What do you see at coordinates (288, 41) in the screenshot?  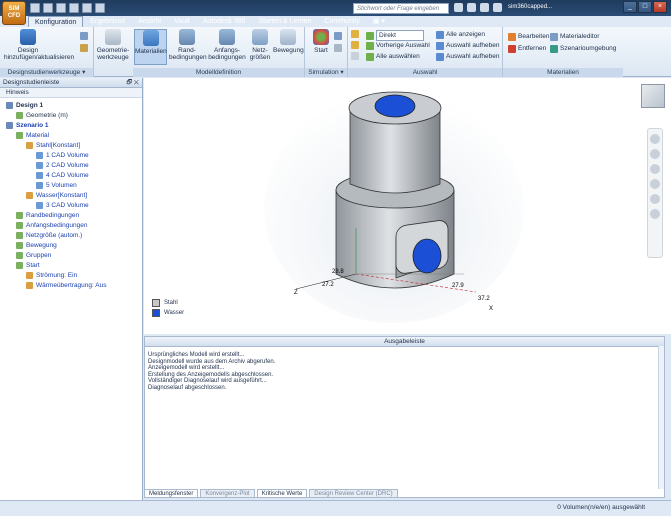 I see `motion-button: Bewegung` at bounding box center [288, 41].